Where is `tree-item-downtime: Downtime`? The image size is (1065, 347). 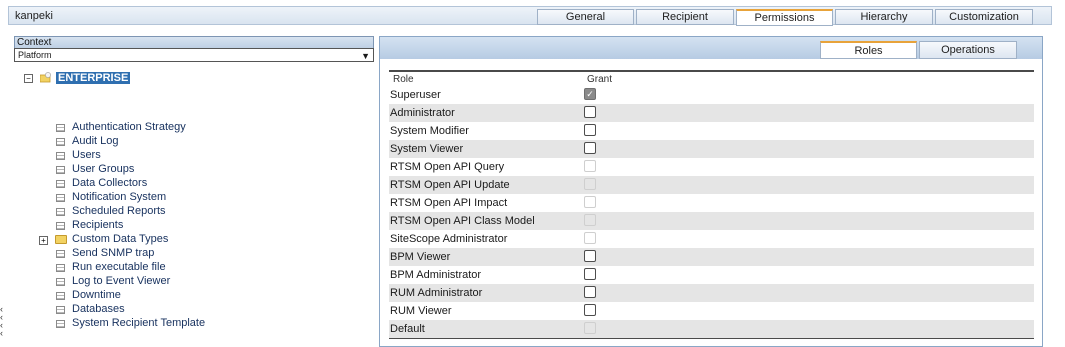 tree-item-downtime: Downtime is located at coordinates (96, 295).